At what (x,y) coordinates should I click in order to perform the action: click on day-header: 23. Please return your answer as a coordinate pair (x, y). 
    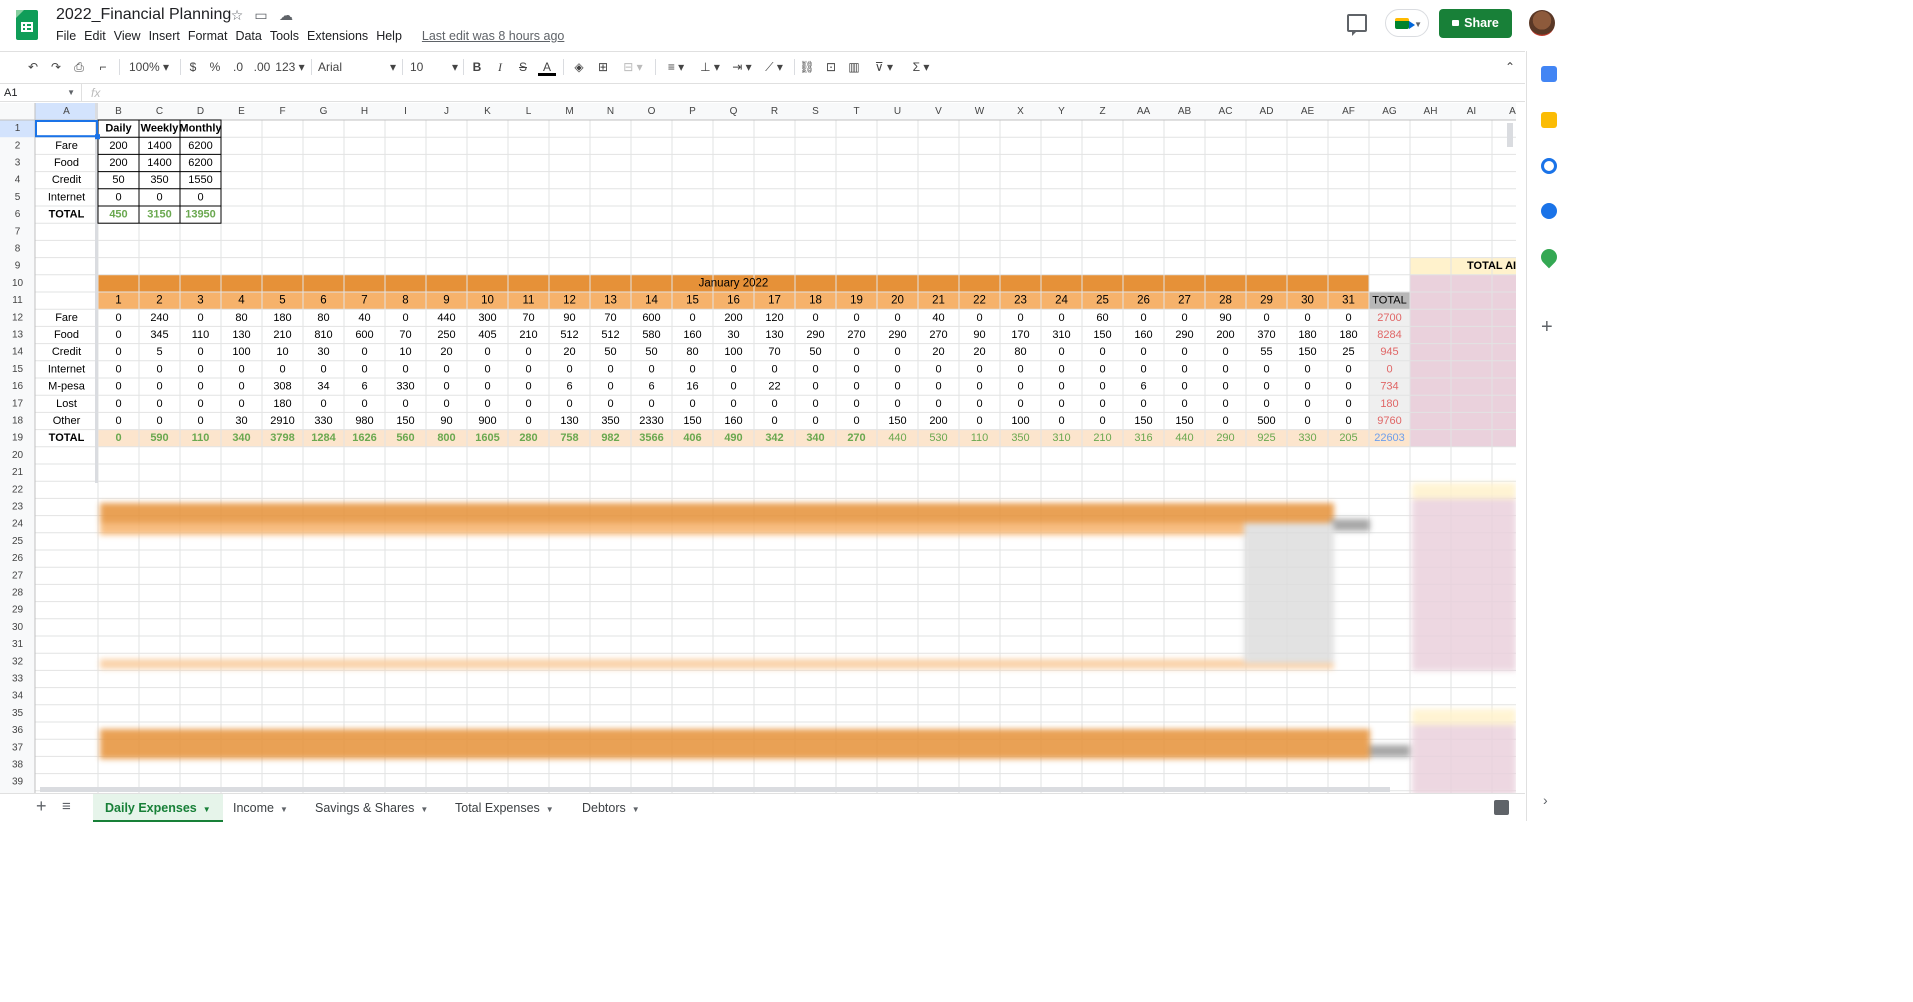
    Looking at the image, I should click on (1020, 301).